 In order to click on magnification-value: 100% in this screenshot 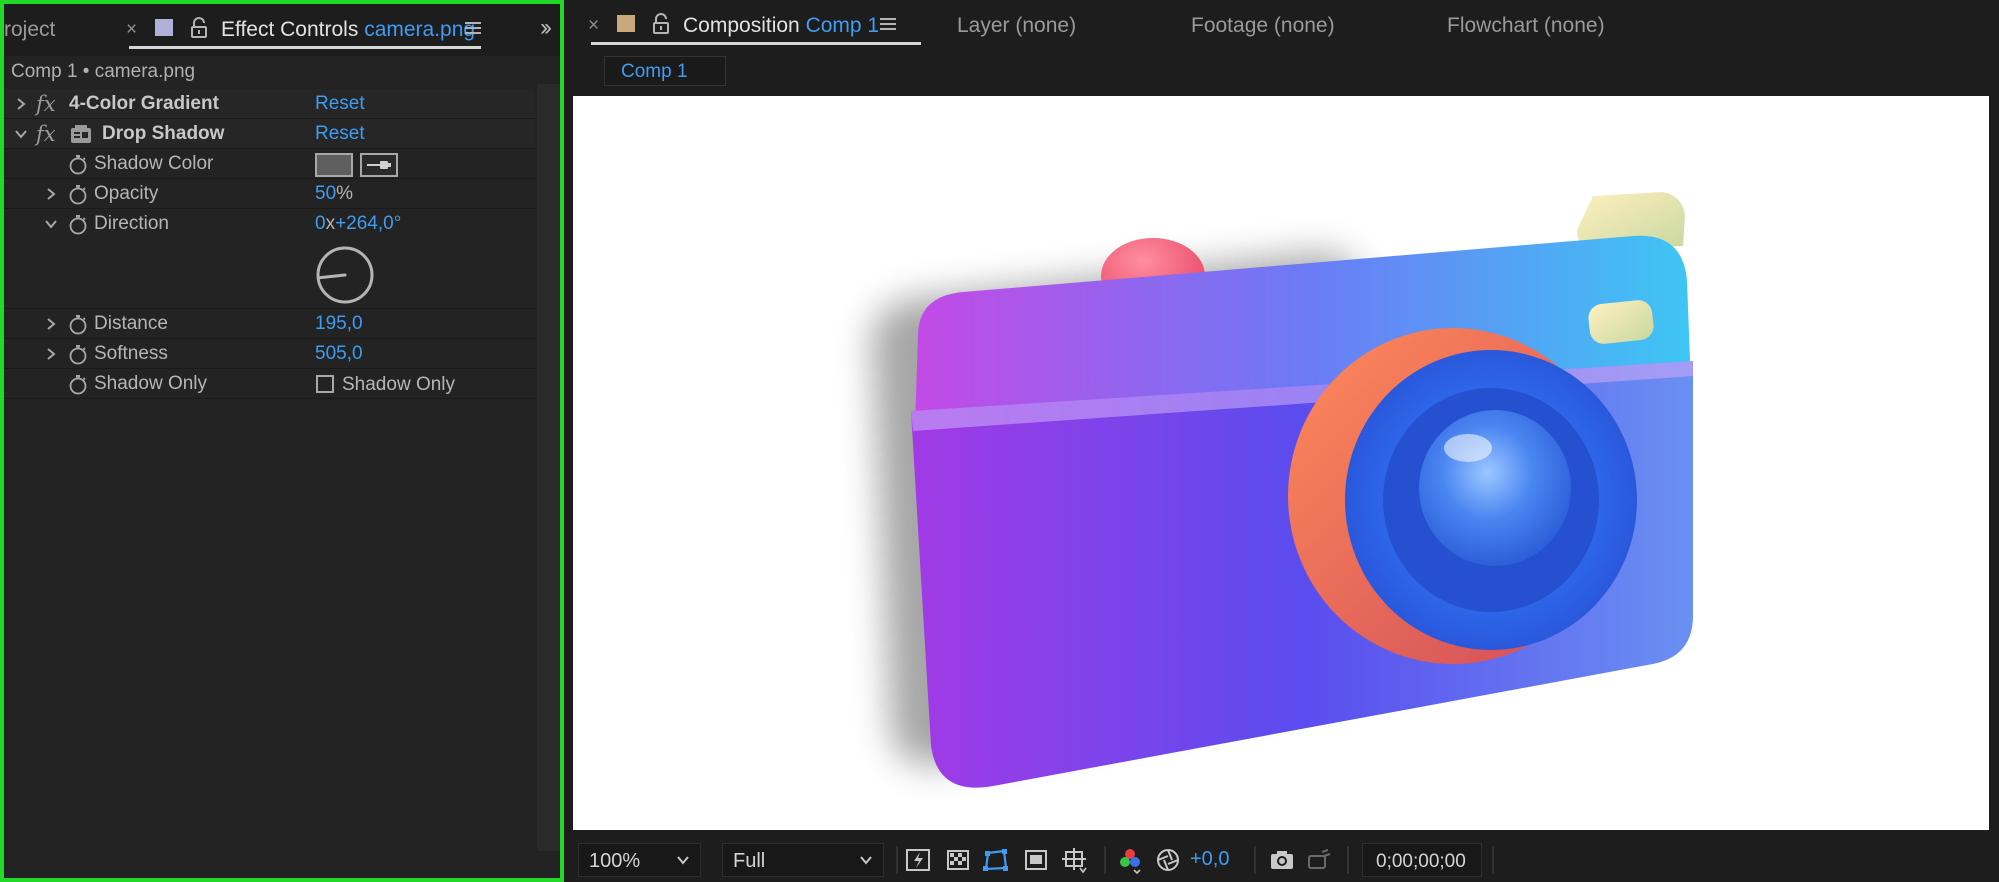, I will do `click(615, 861)`.